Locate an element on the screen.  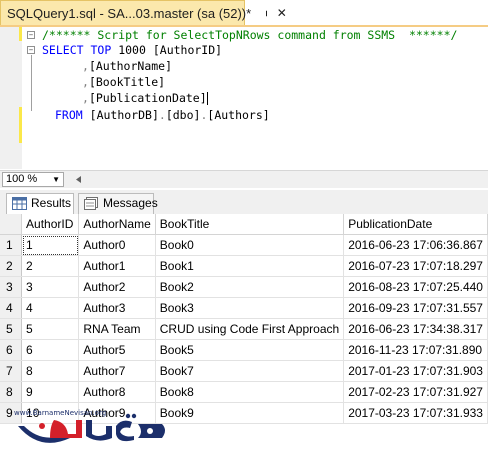
table-db: [AuthorDB] is located at coordinates (124, 115).